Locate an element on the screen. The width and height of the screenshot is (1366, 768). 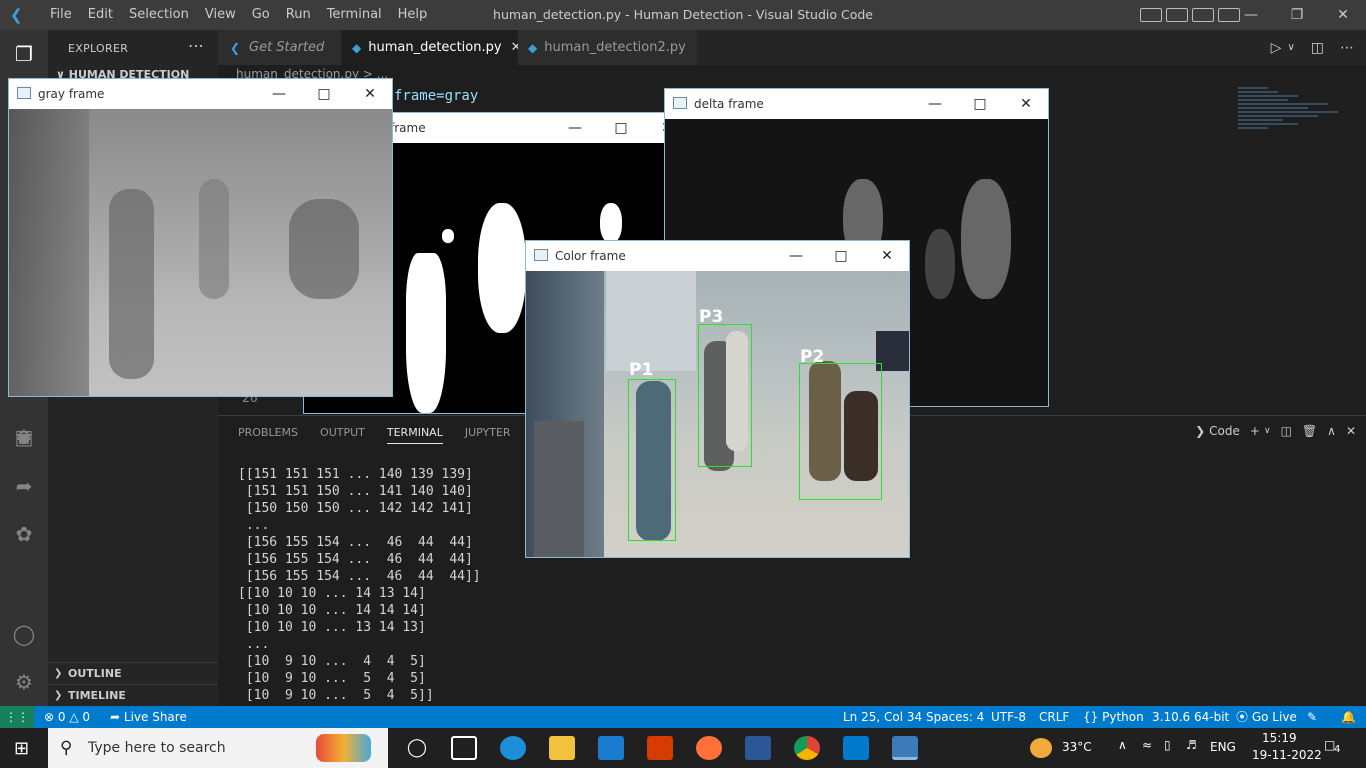
menu-run: Run is located at coordinates (298, 15).